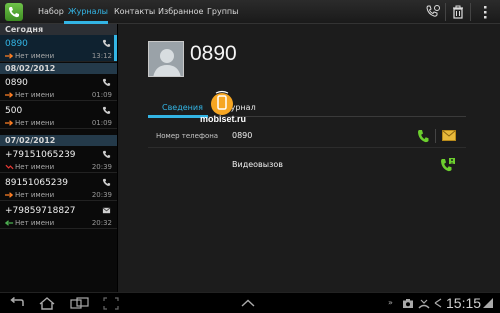 The height and width of the screenshot is (313, 500). I want to click on section-header: 07/02/2012, so click(58, 140).